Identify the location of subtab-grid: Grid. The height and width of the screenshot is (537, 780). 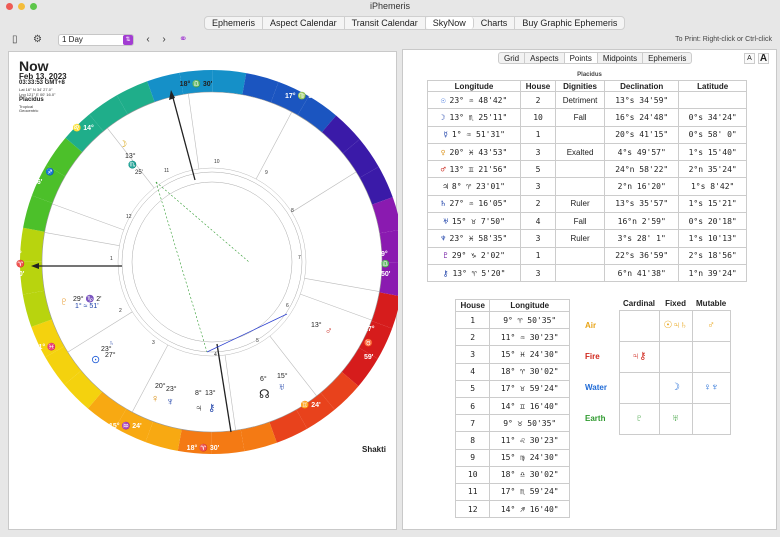
(512, 58).